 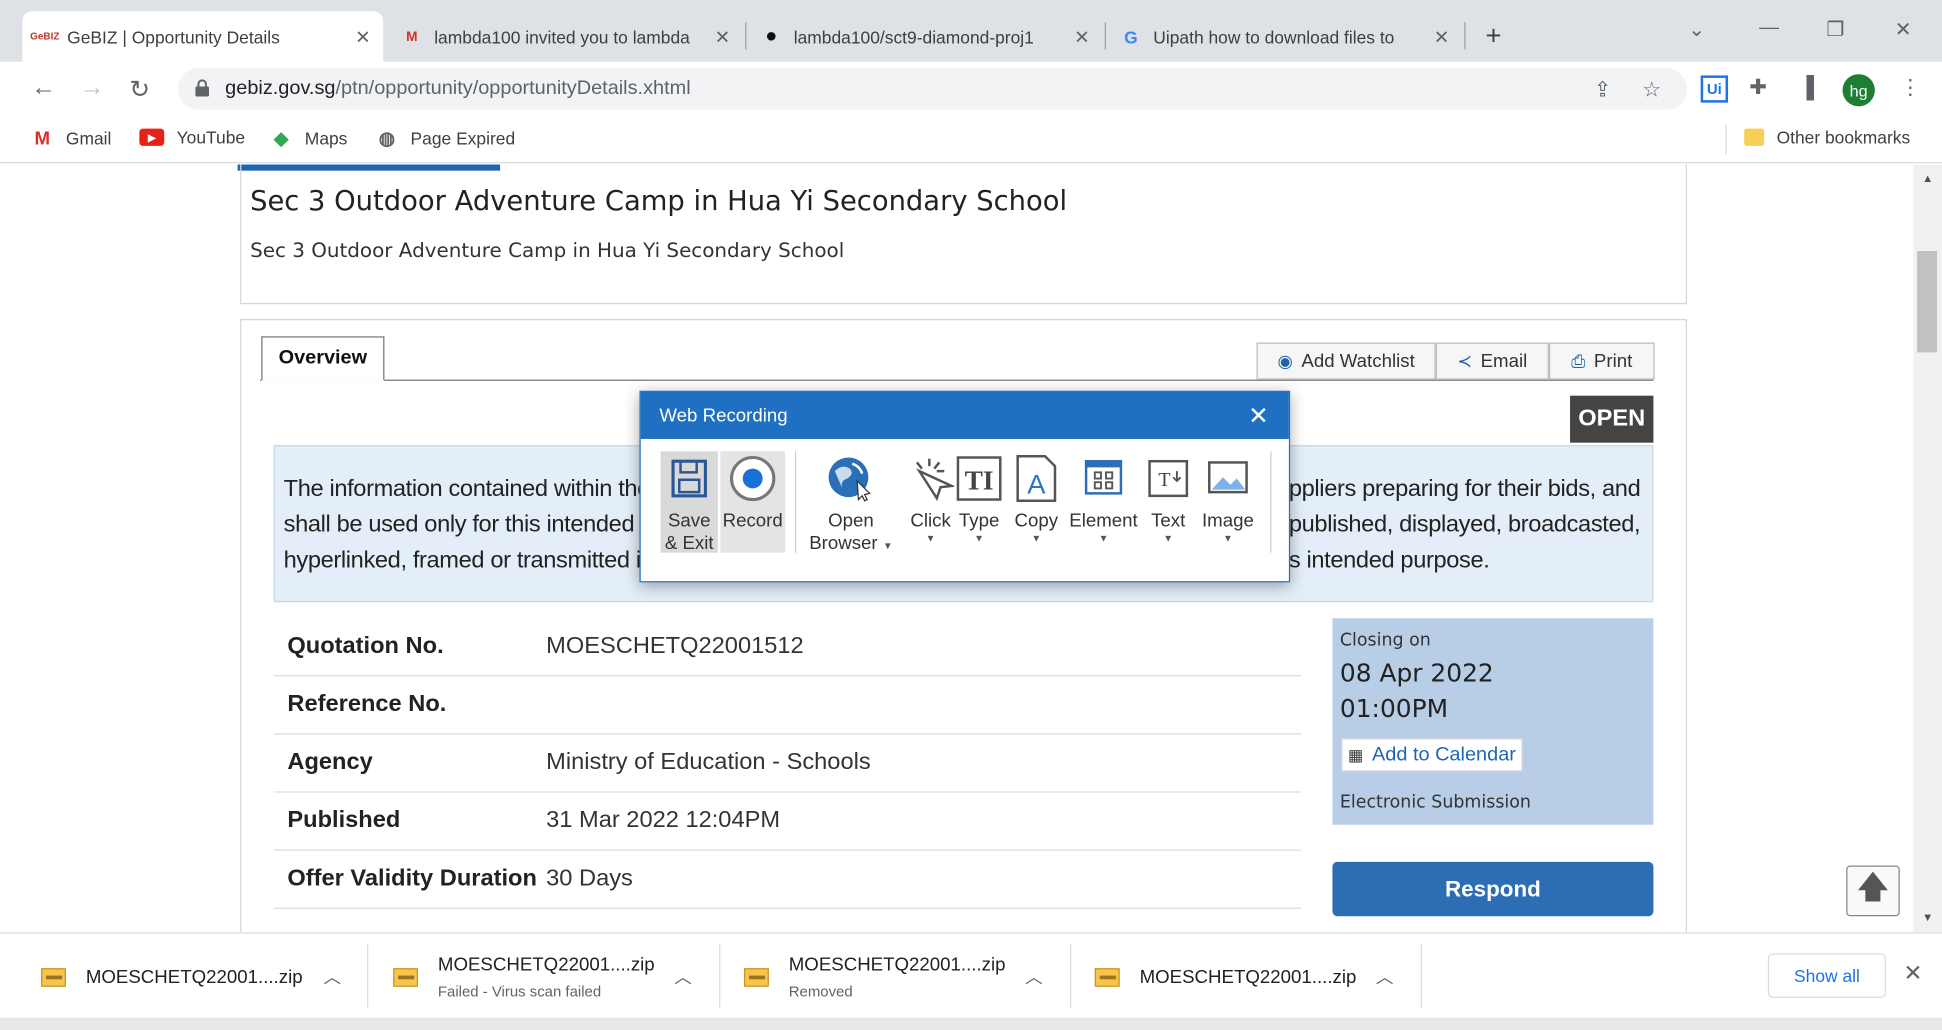 I want to click on detail-value: MOESCHETQ22001512, so click(x=675, y=646).